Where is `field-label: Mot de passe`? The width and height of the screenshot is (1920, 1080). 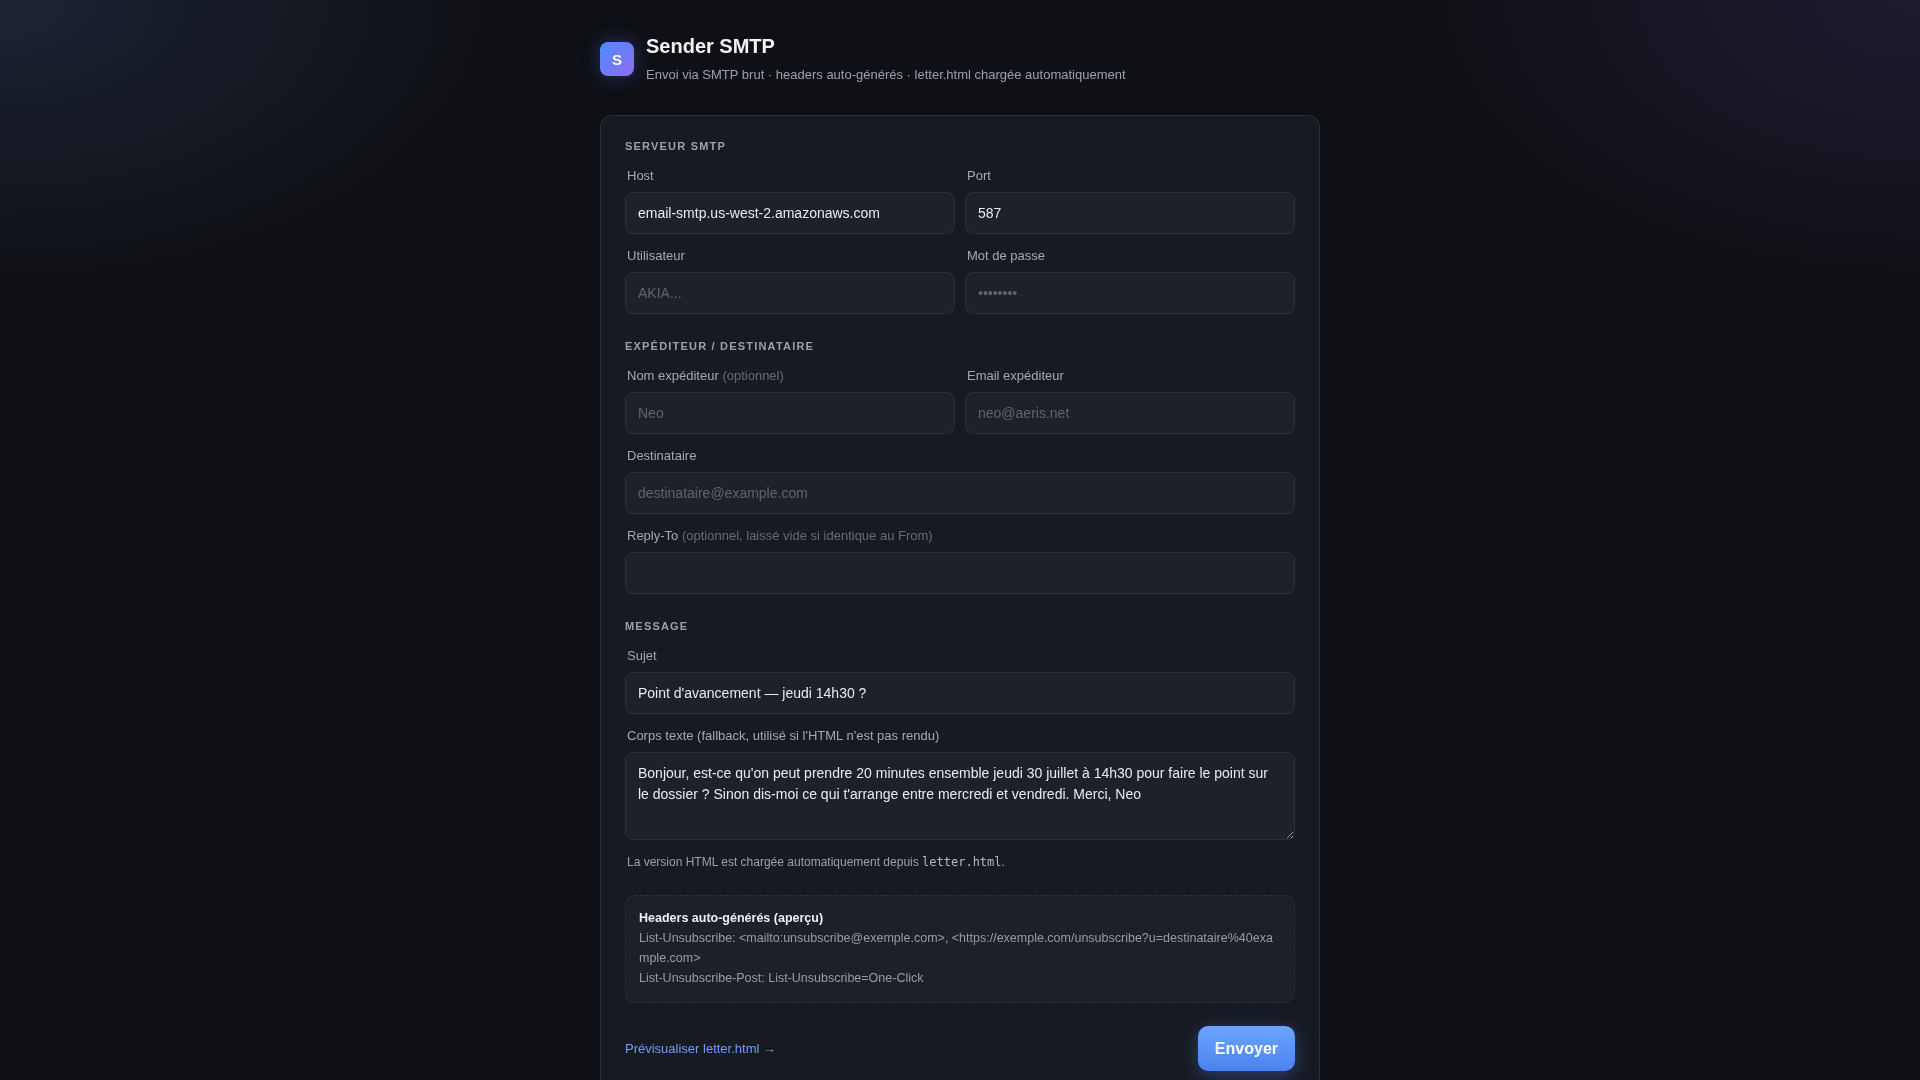 field-label: Mot de passe is located at coordinates (1006, 256).